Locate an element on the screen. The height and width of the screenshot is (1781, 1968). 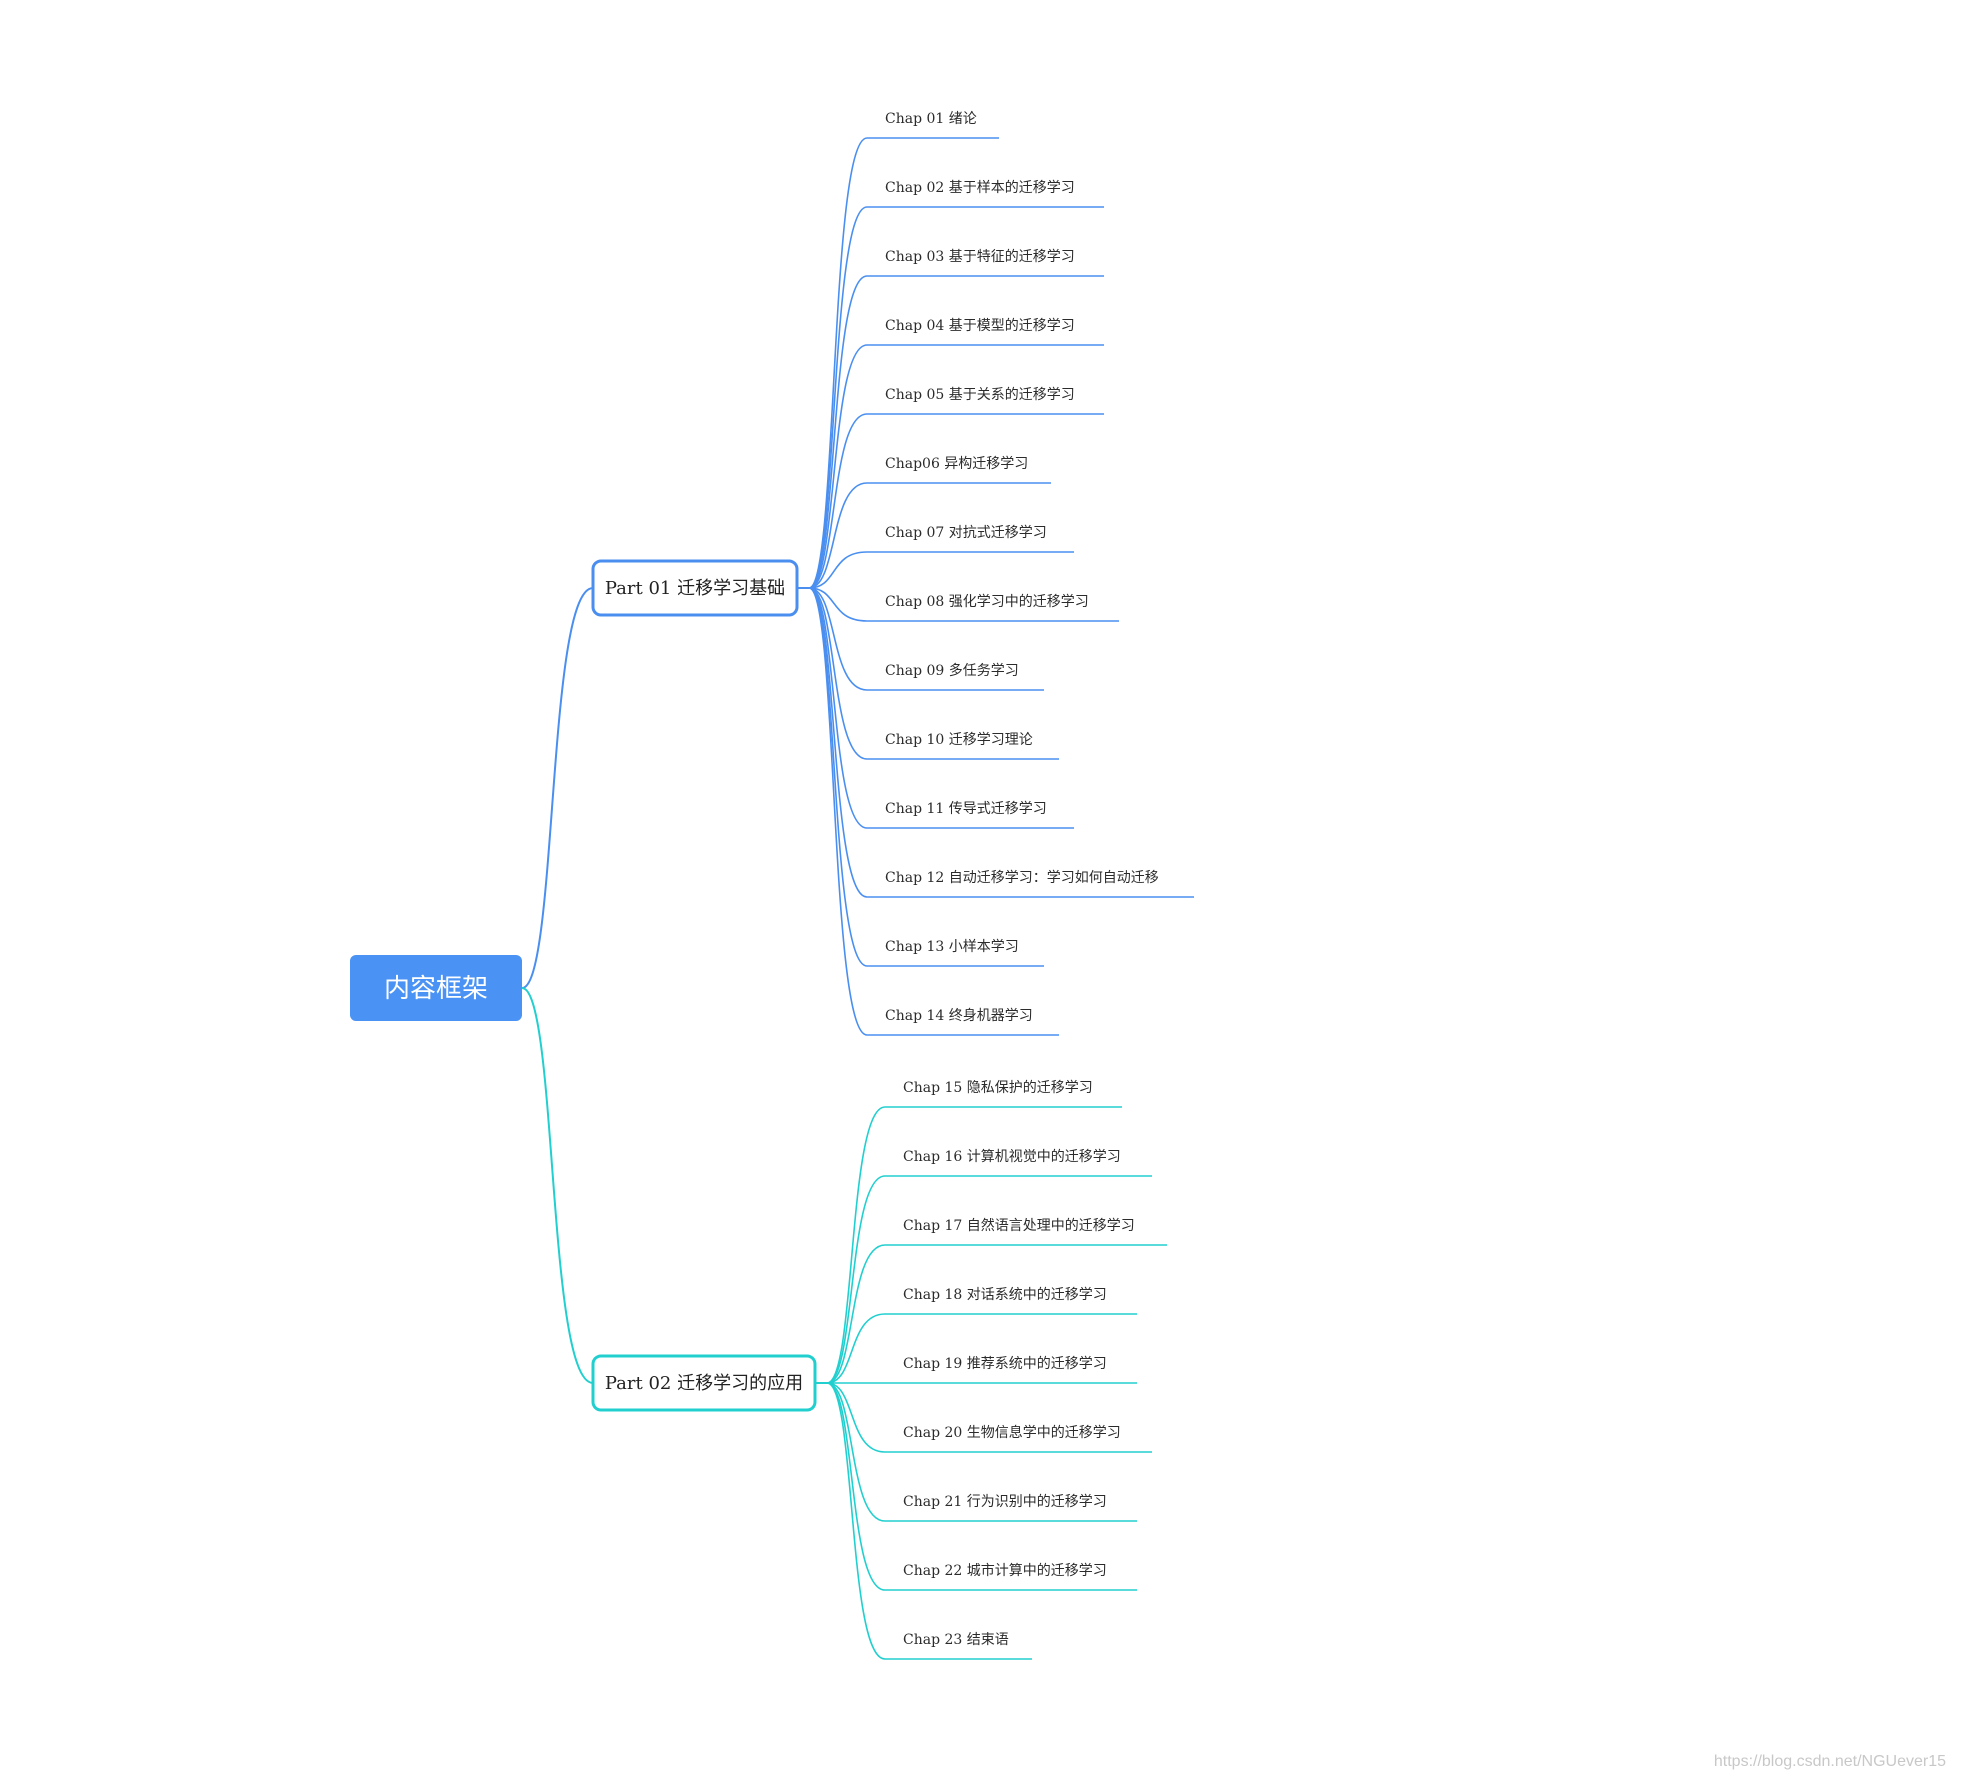
chapter-node: Chap 12 自动迁移学习：学习如何自动迁移 is located at coordinates (1022, 878).